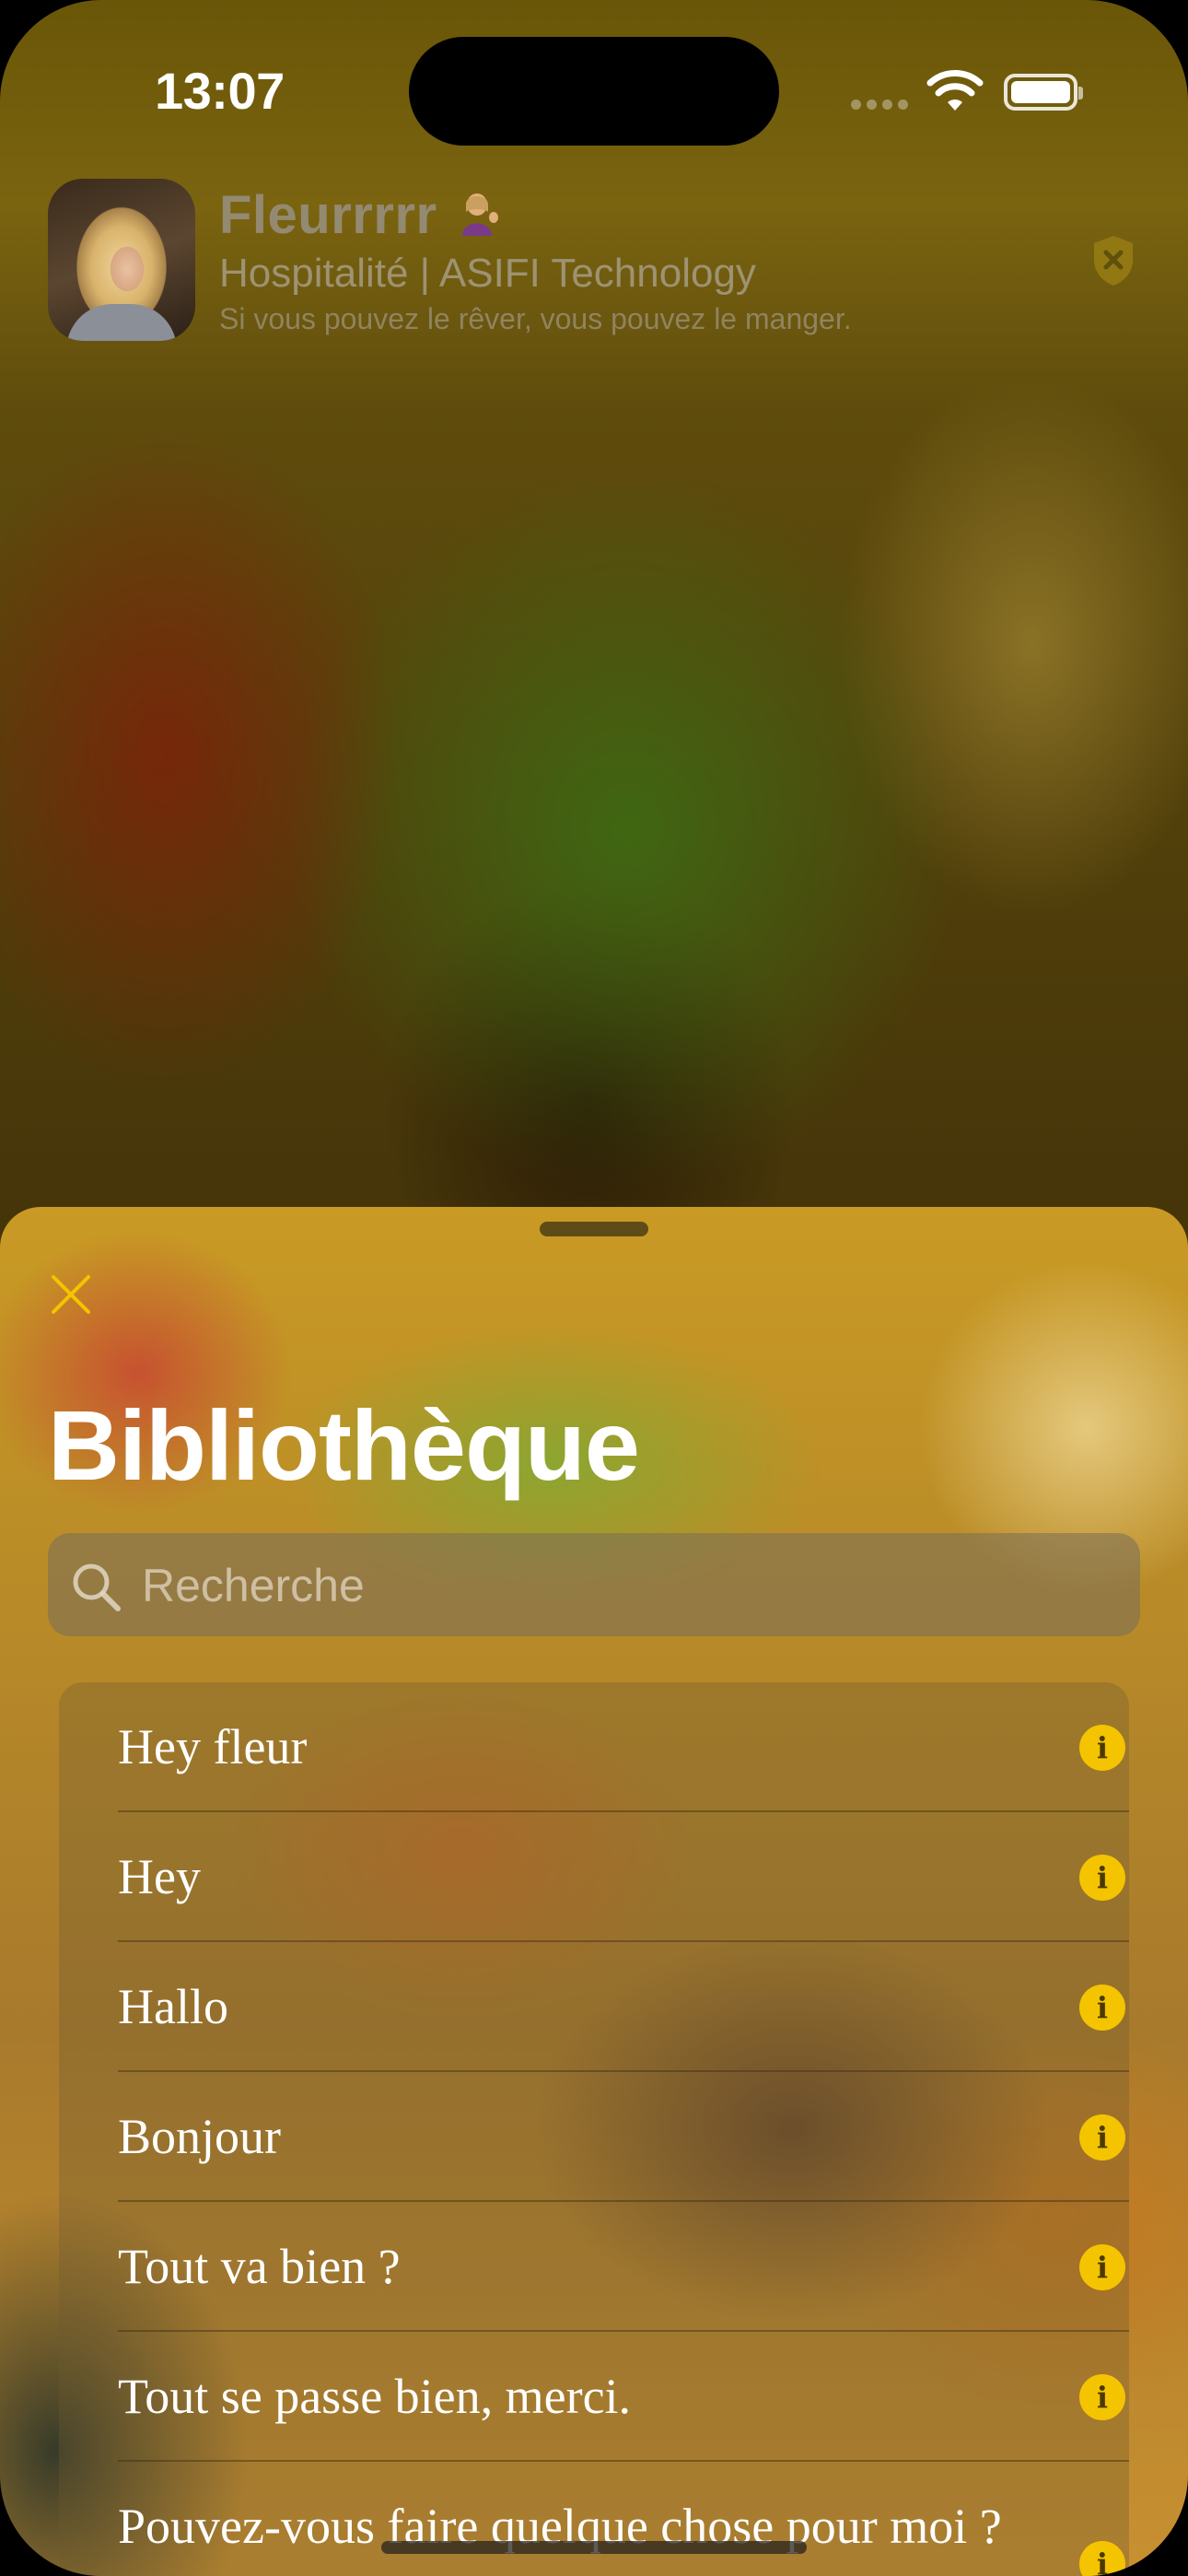 The width and height of the screenshot is (1188, 2576). Describe the element at coordinates (220, 91) in the screenshot. I see `status-time: 13:07` at that location.